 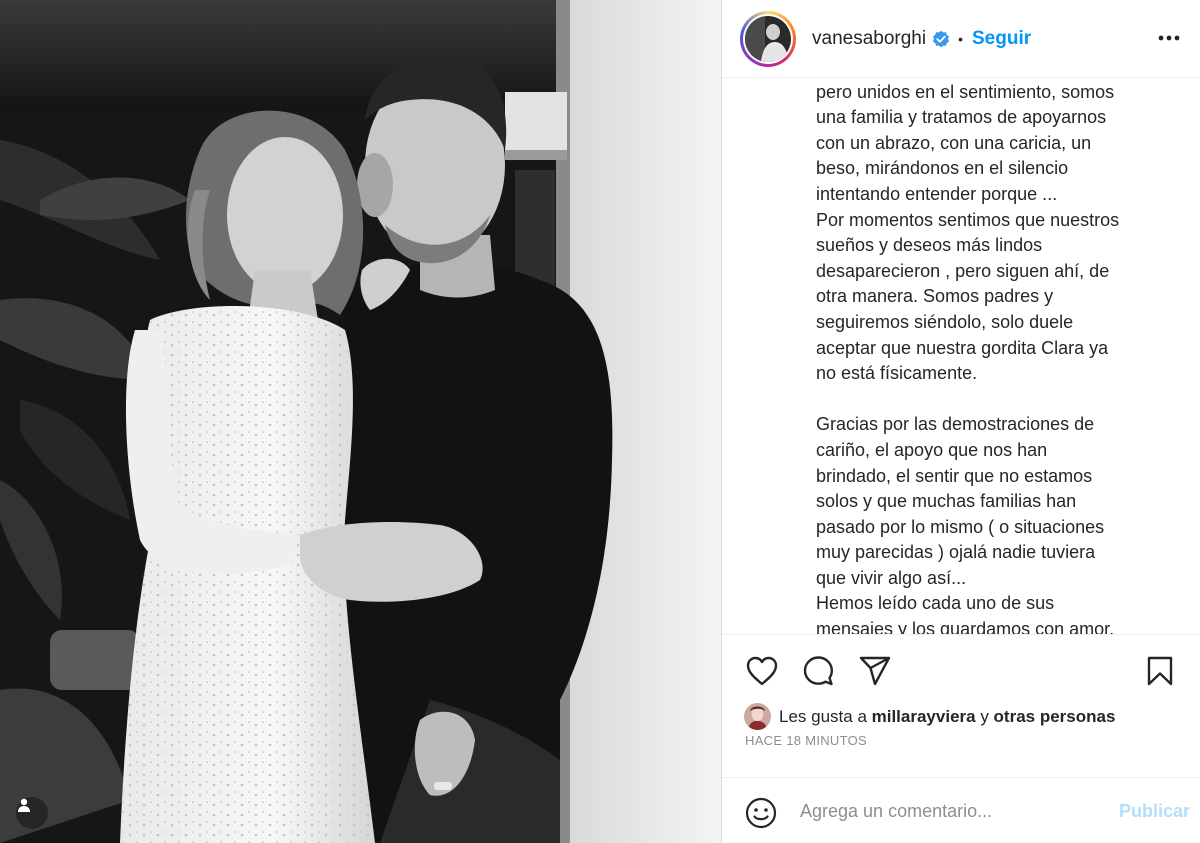 What do you see at coordinates (1160, 673) in the screenshot?
I see `bookmark-icon` at bounding box center [1160, 673].